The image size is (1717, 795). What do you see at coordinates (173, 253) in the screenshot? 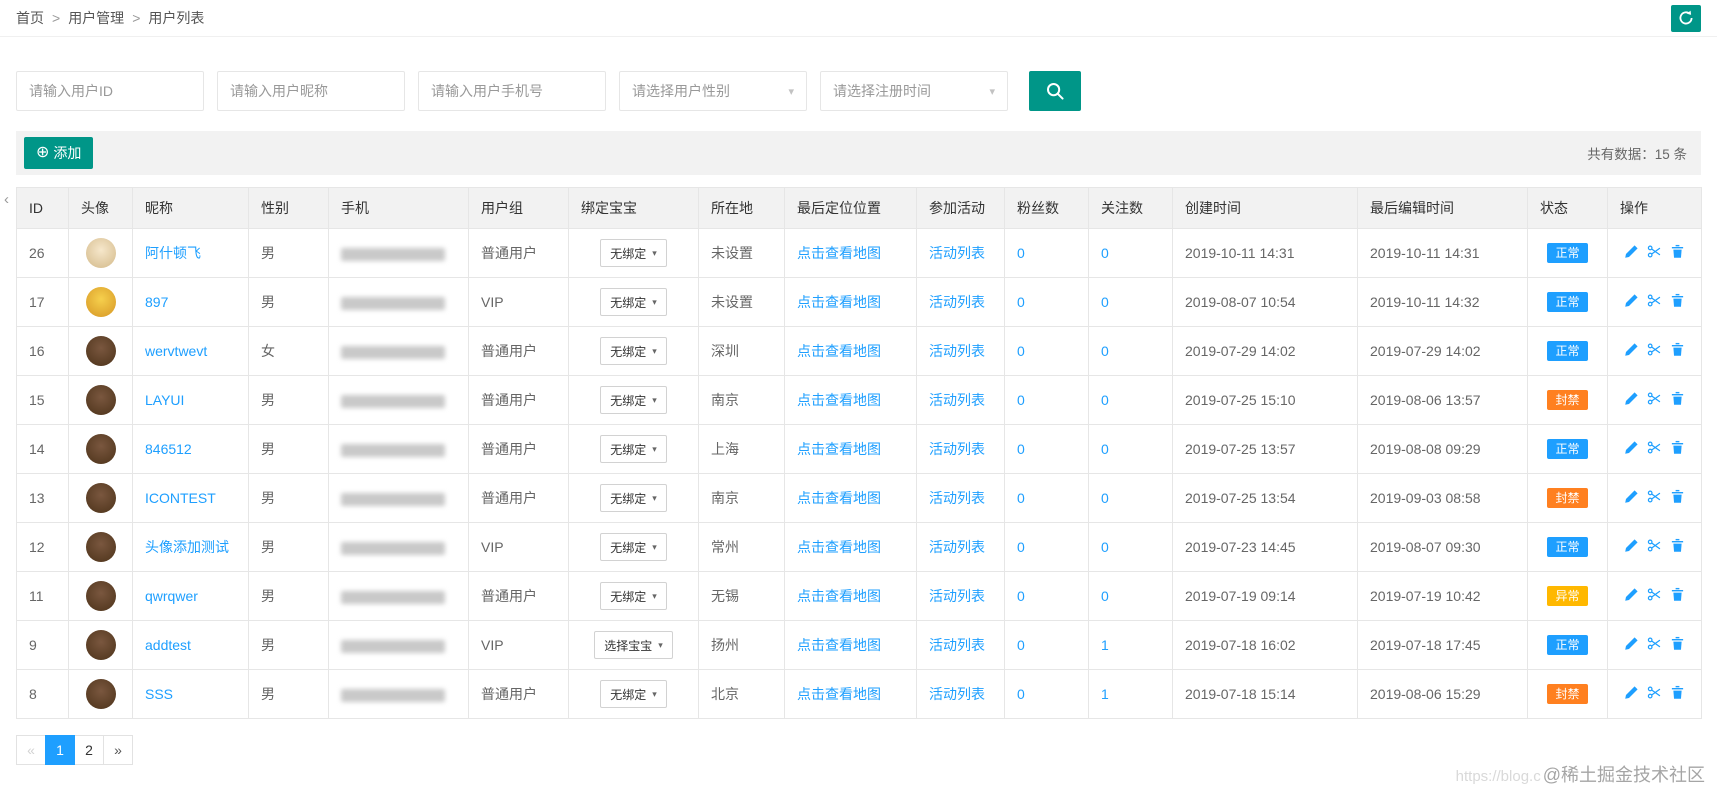
I see `nickname-link: 阿什顿飞` at bounding box center [173, 253].